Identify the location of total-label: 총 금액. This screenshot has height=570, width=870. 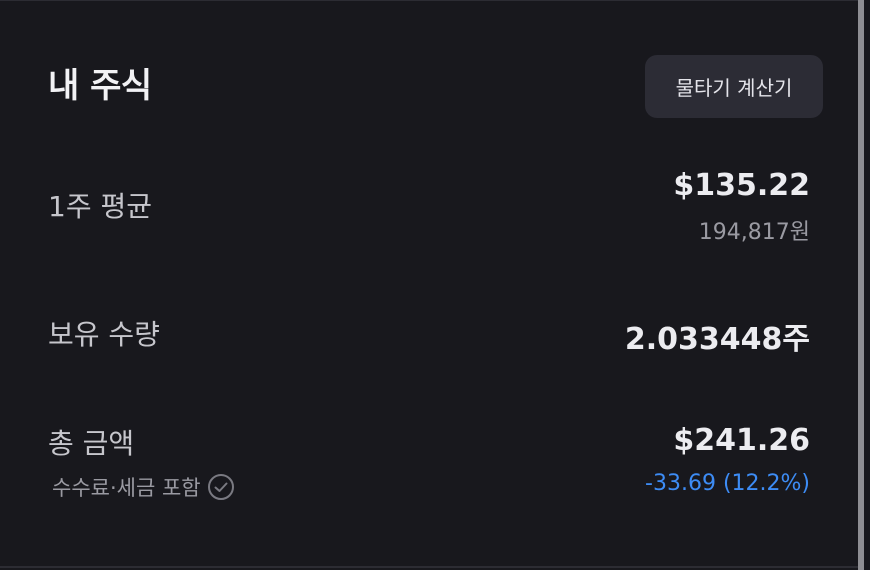
(91, 443).